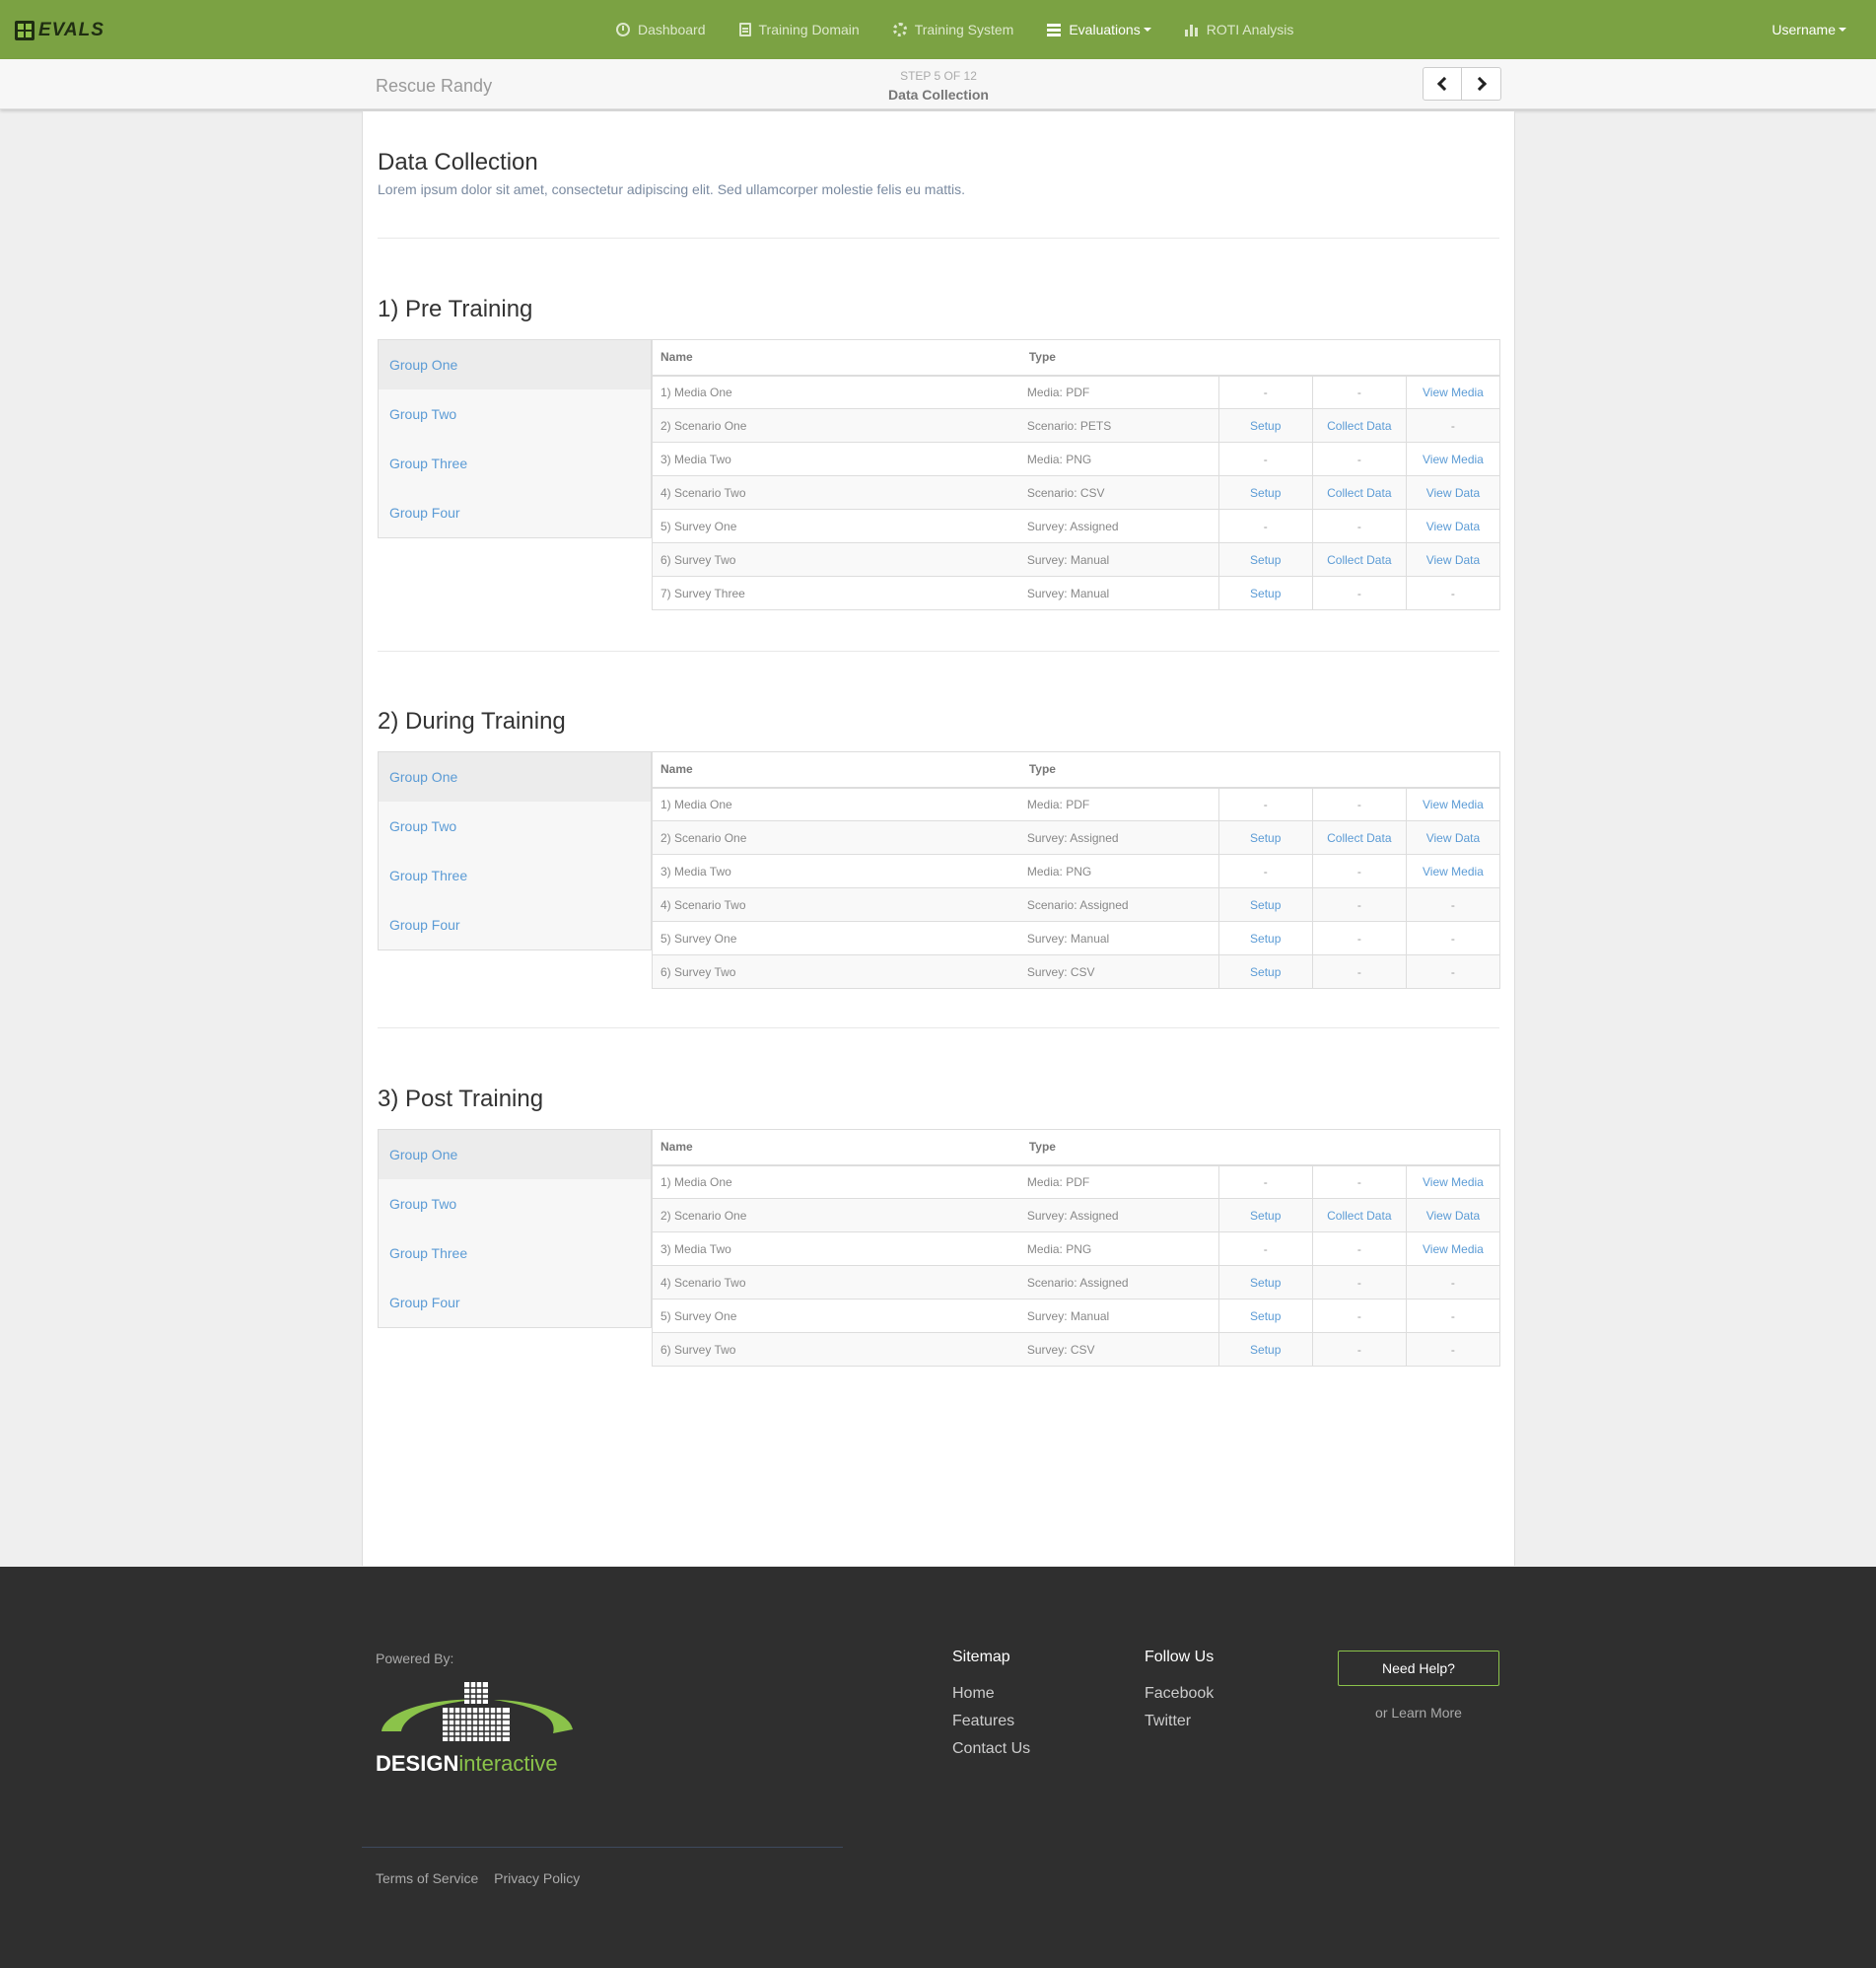 The width and height of the screenshot is (1876, 1968). What do you see at coordinates (1076, 1181) in the screenshot?
I see `table-row: 1) Media One Media: PDF - - View Media` at bounding box center [1076, 1181].